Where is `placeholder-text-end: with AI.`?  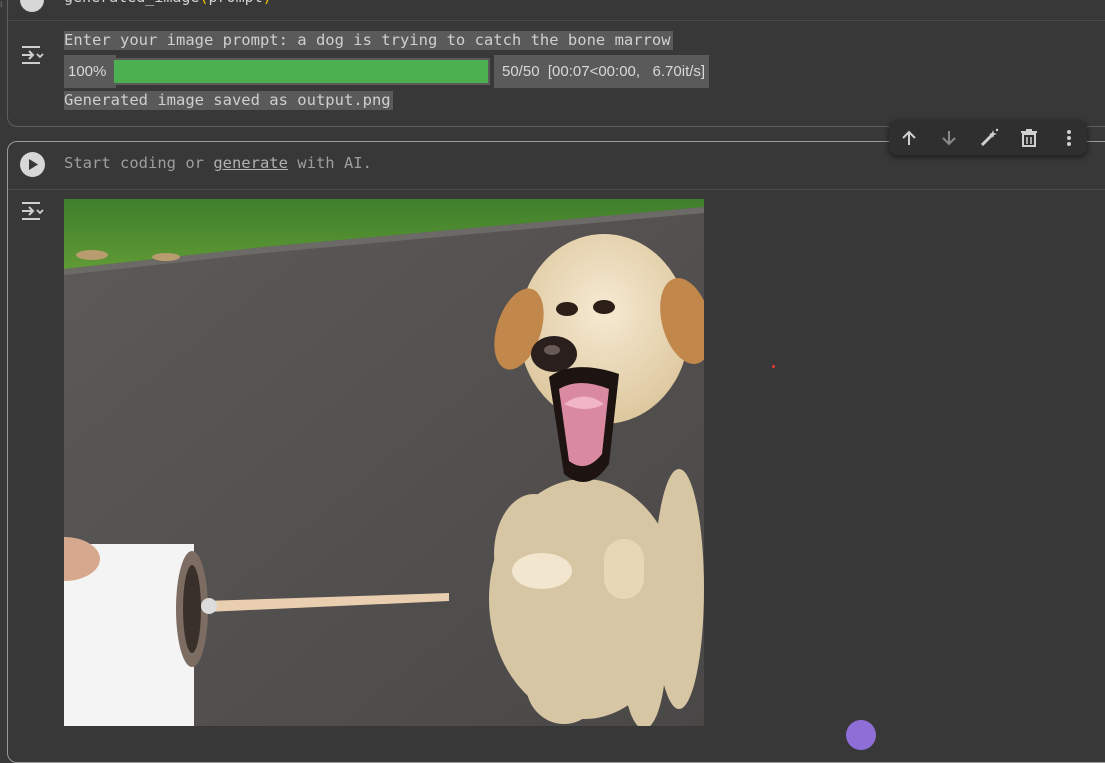 placeholder-text-end: with AI. is located at coordinates (329, 163).